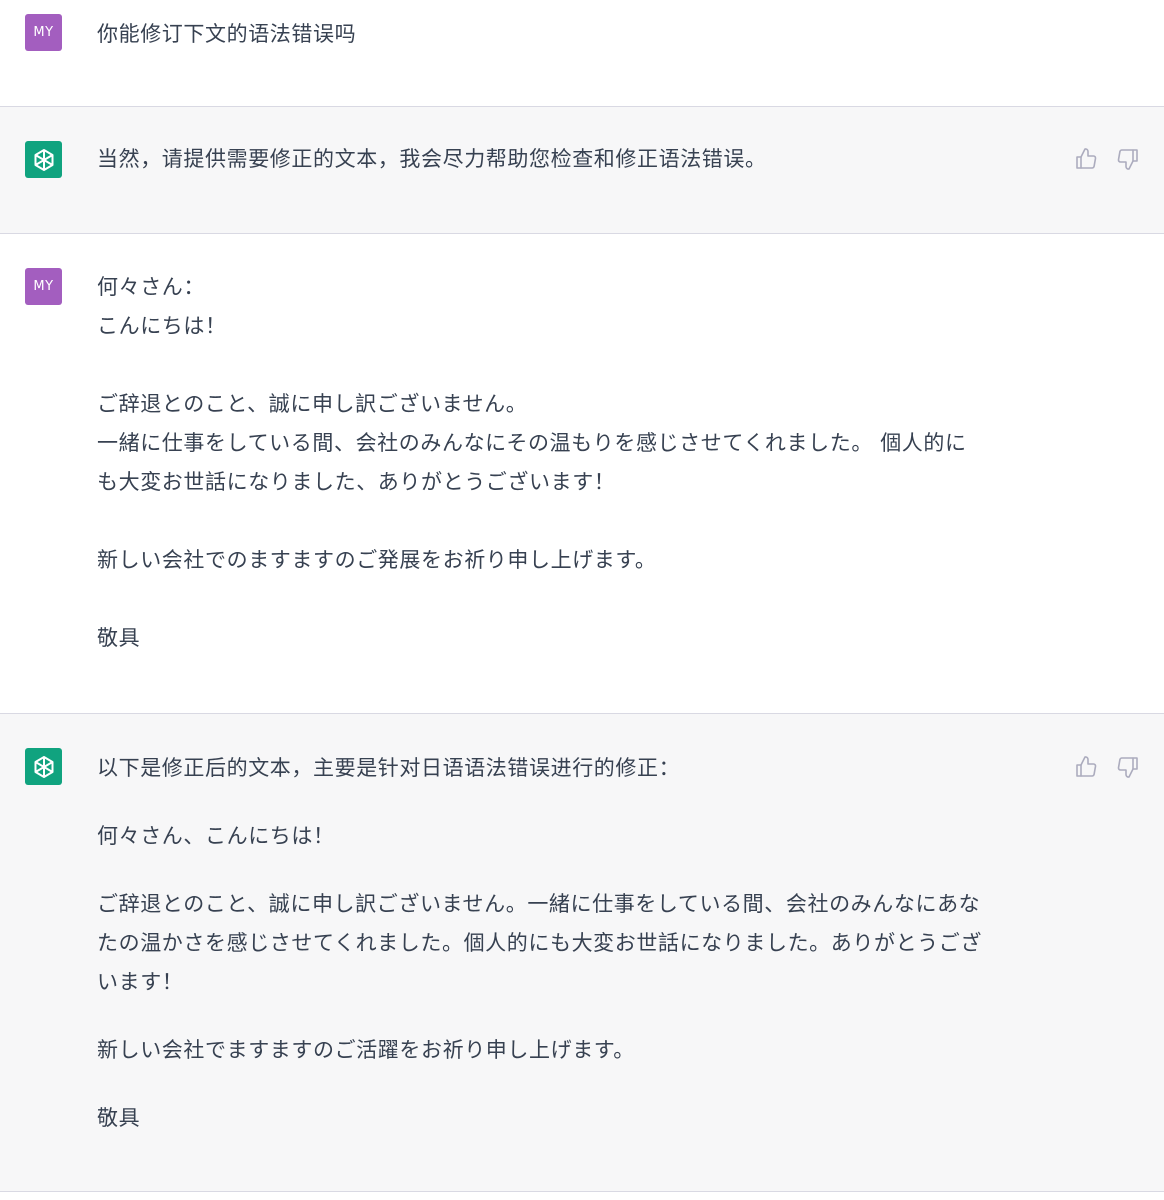 Image resolution: width=1164 pixels, height=1200 pixels. Describe the element at coordinates (151, 287) in the screenshot. I see `message-line: 何々さん：` at that location.